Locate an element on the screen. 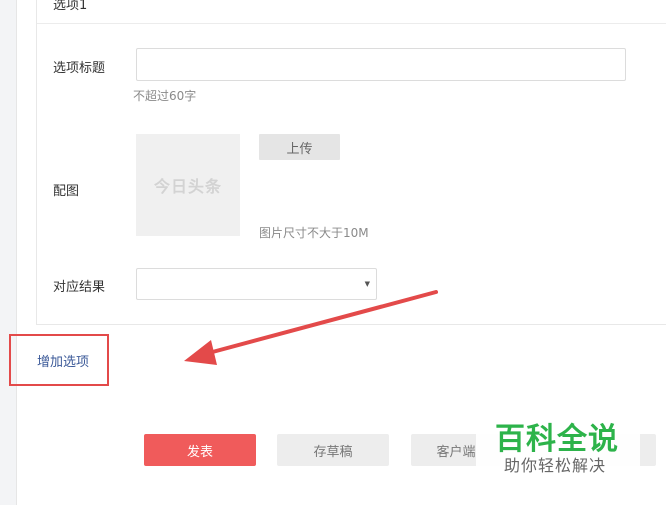  image-thumbnail: 今日头条 is located at coordinates (188, 185).